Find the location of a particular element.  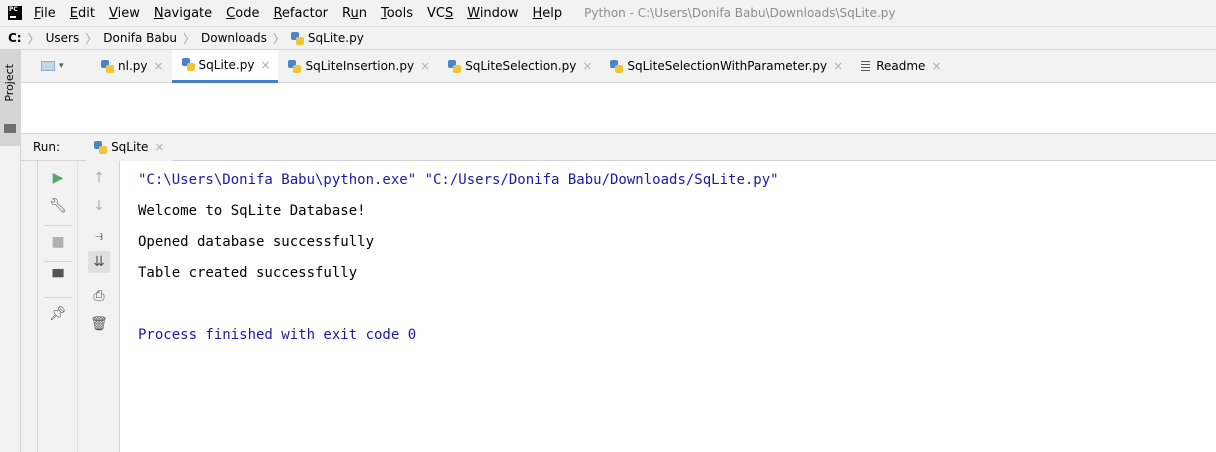

tab-nl-py: nl.py × is located at coordinates (131, 66).